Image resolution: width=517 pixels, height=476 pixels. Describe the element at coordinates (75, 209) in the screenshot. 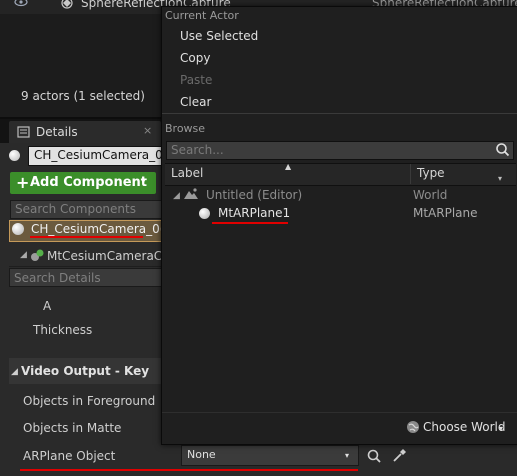

I see `search-components-placeholder: Search Components` at that location.